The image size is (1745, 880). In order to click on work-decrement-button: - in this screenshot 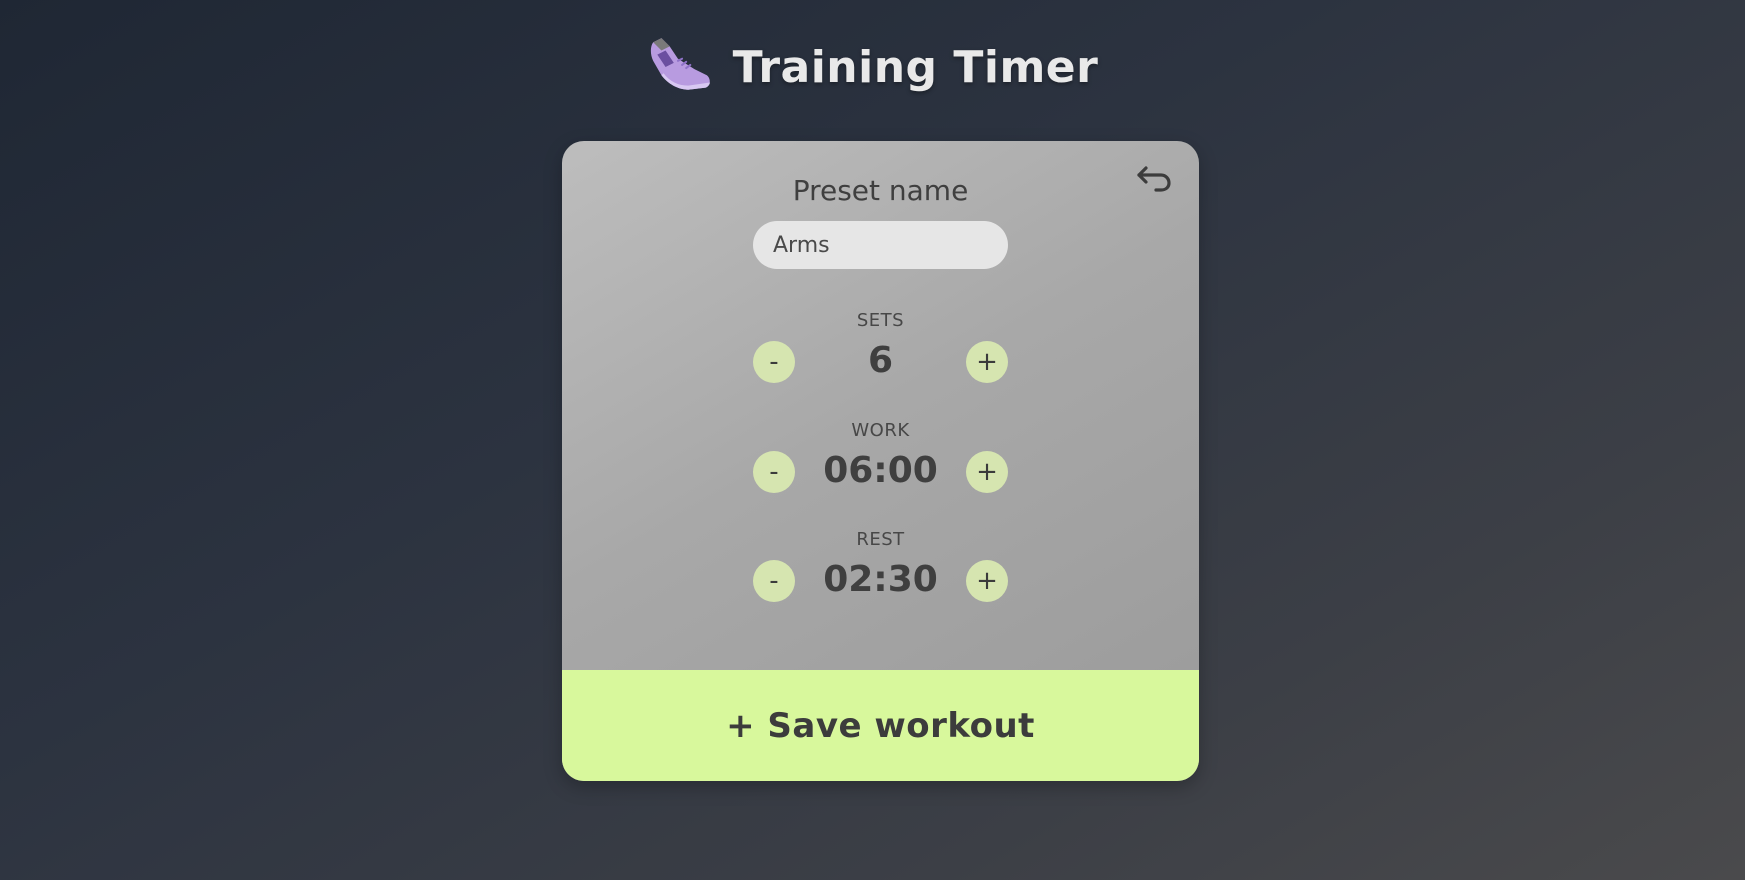, I will do `click(774, 472)`.